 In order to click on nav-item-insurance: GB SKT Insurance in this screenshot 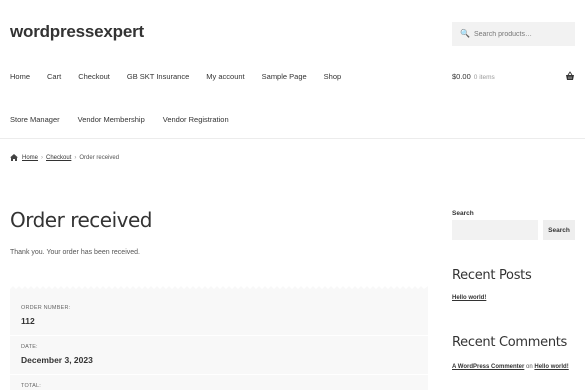, I will do `click(158, 76)`.